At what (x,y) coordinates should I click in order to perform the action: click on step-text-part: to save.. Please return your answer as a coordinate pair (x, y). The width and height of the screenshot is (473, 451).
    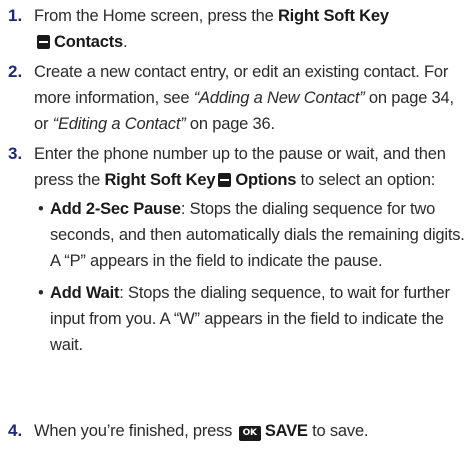
    Looking at the image, I should click on (338, 431).